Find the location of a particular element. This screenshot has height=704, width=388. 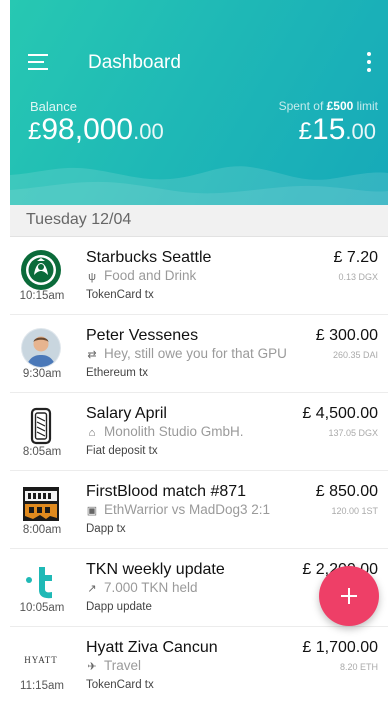

transaction-crypto-amount: 8.20 ETH is located at coordinates (358, 667).